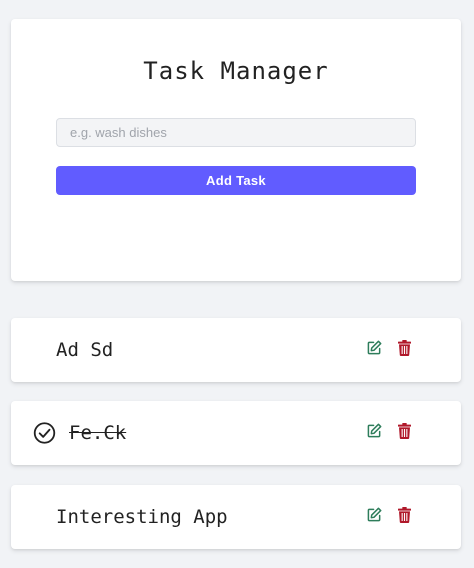  Describe the element at coordinates (236, 350) in the screenshot. I see `task-item: Ad Sd` at that location.